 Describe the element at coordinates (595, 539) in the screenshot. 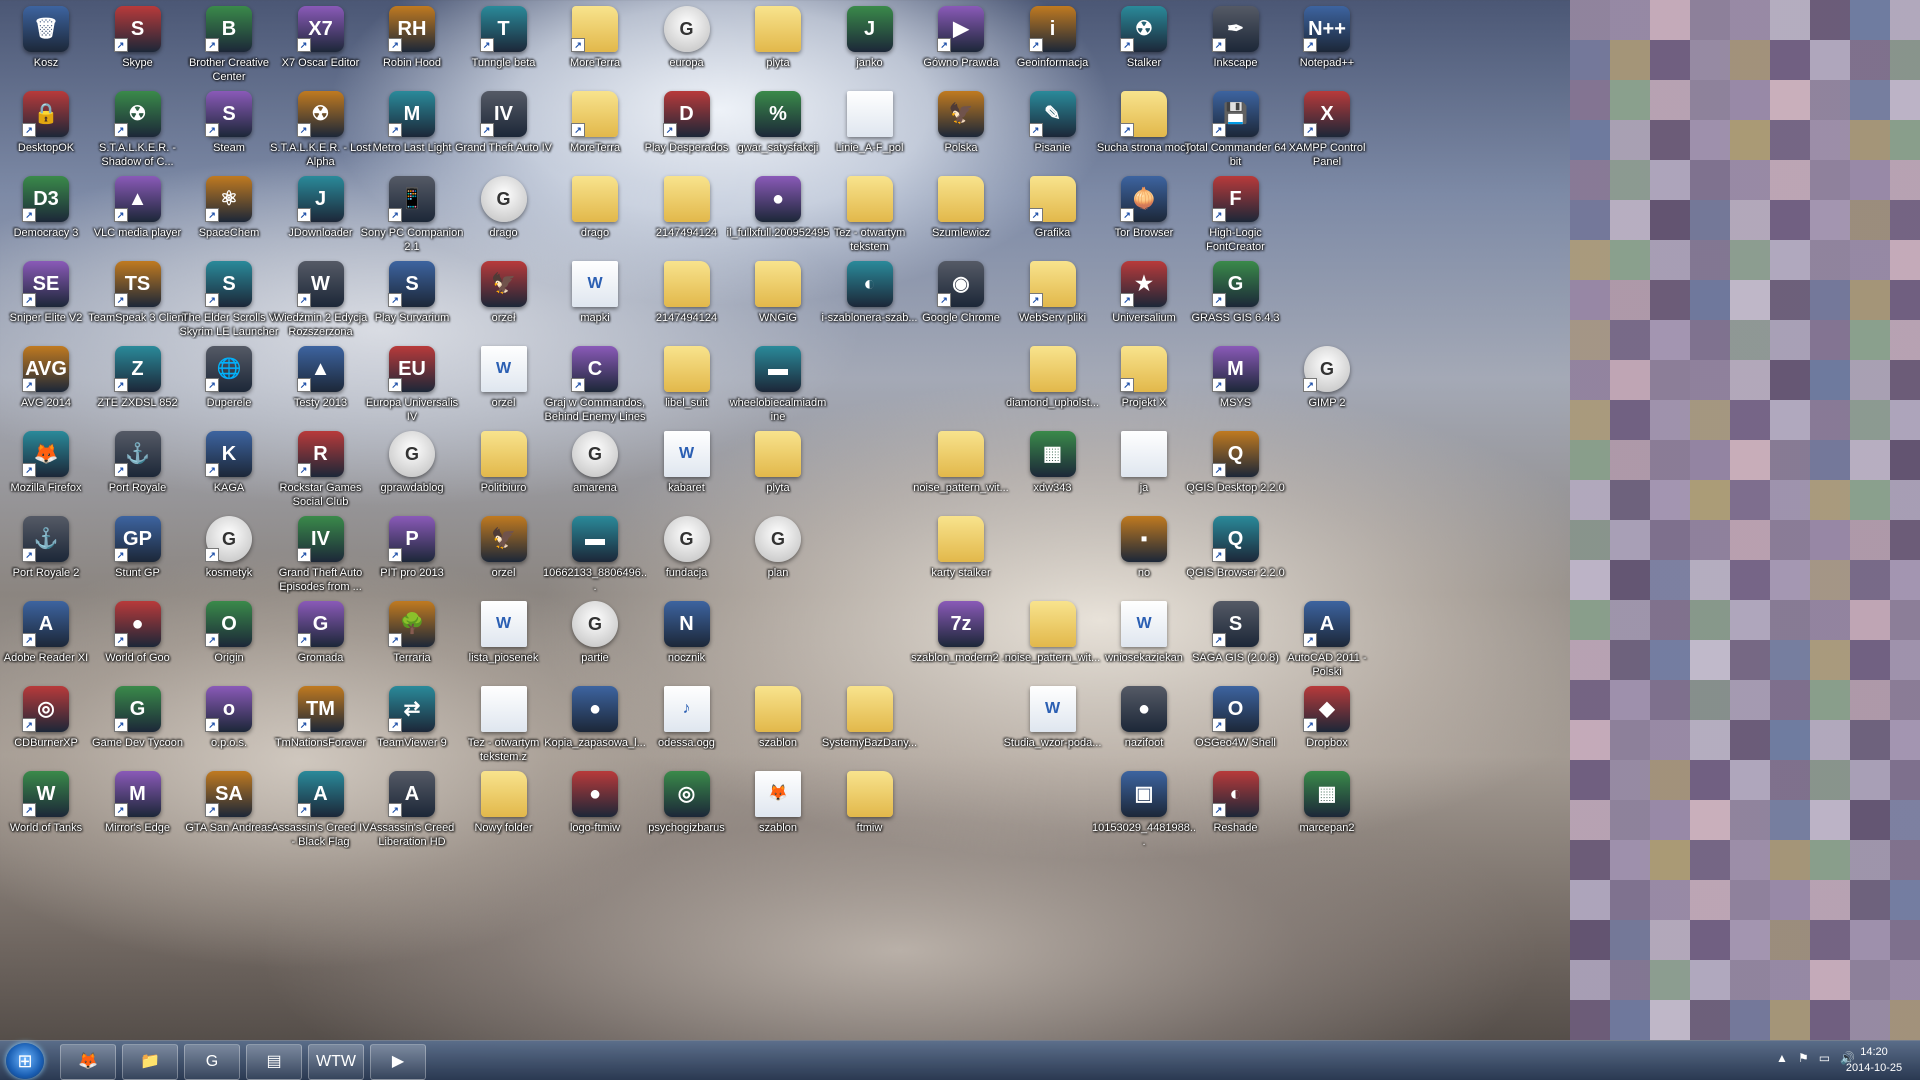

I see `app-icon: ▬` at that location.